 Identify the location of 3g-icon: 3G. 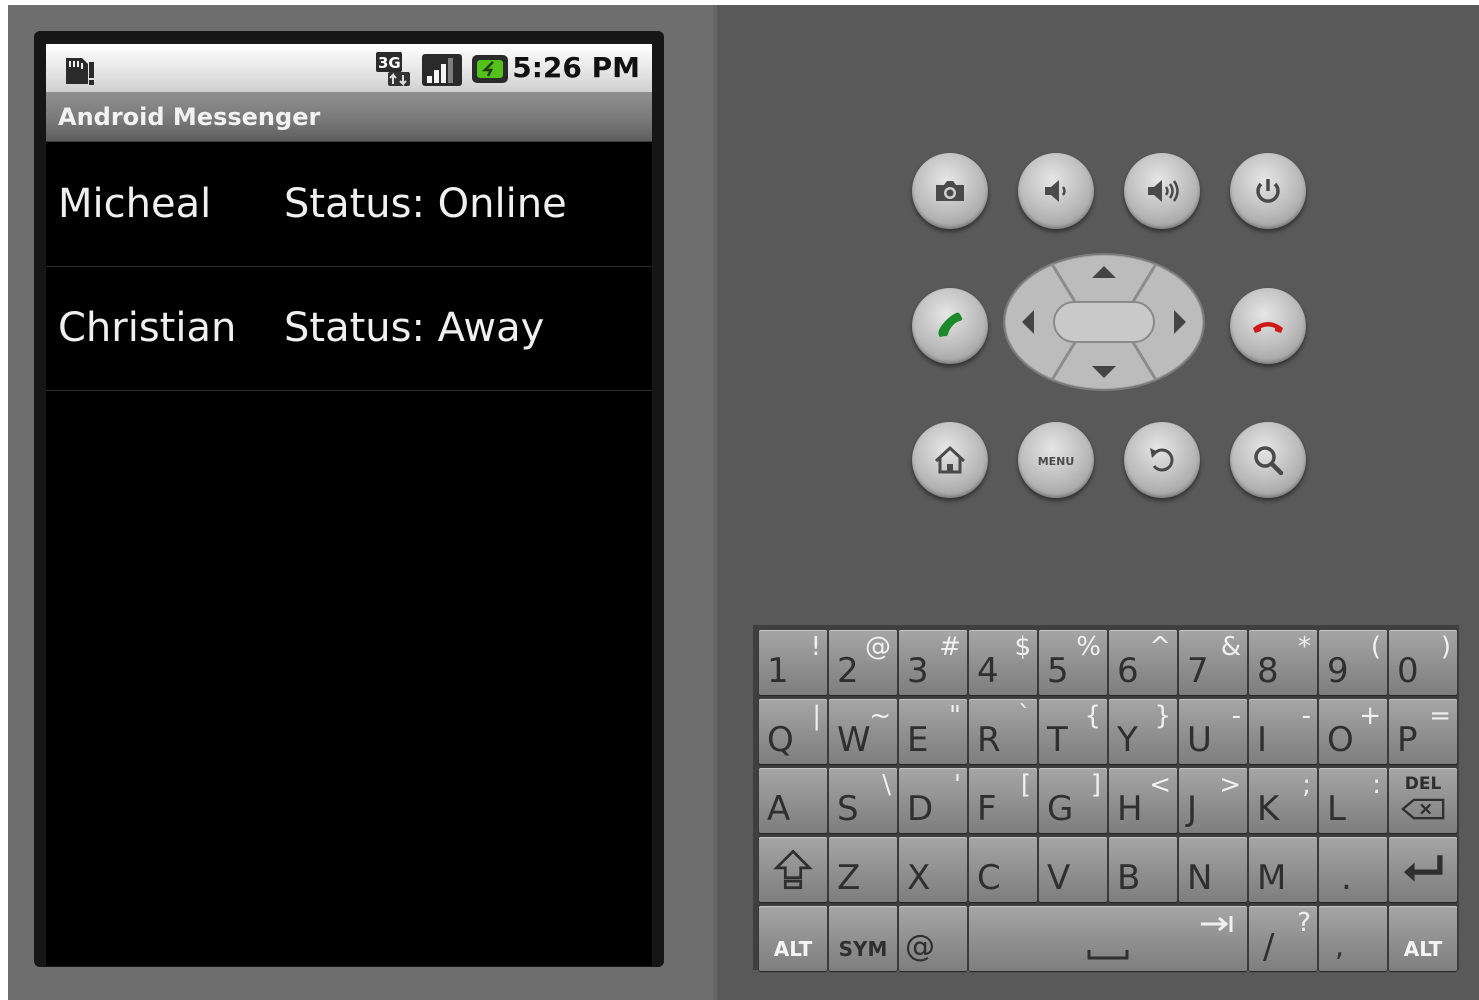
(393, 69).